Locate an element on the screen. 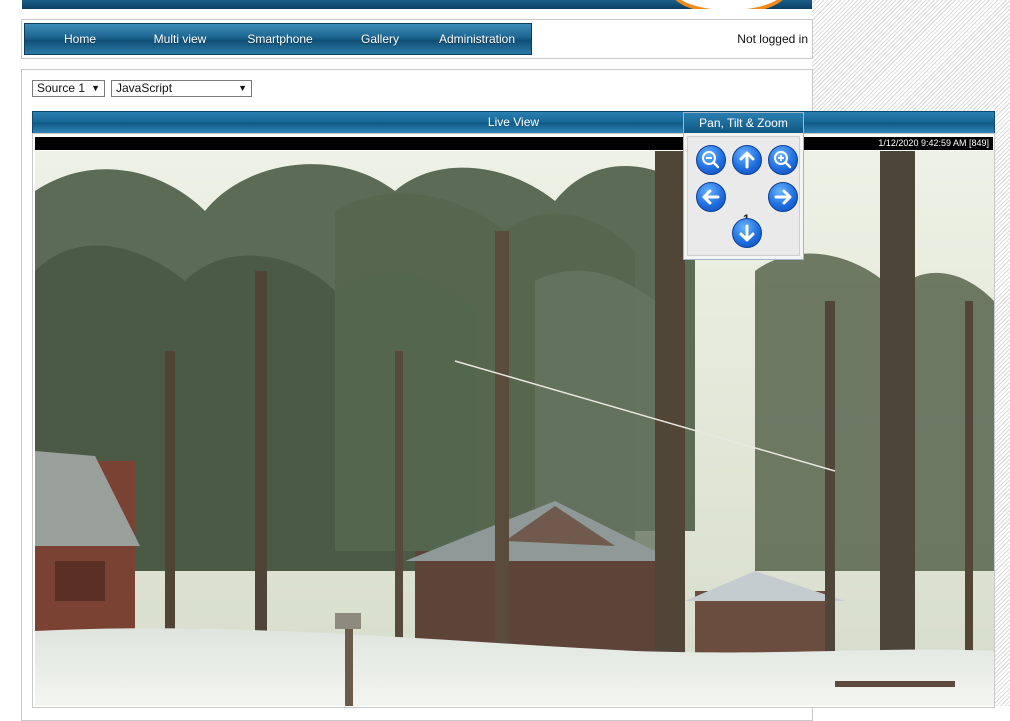 The height and width of the screenshot is (721, 1010). arrow-right-icon is located at coordinates (783, 197).